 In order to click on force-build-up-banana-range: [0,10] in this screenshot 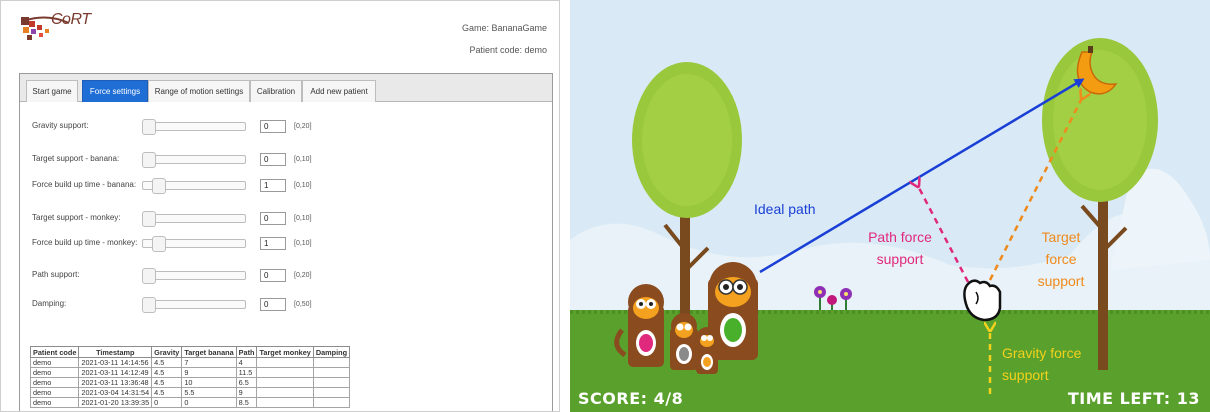, I will do `click(303, 185)`.